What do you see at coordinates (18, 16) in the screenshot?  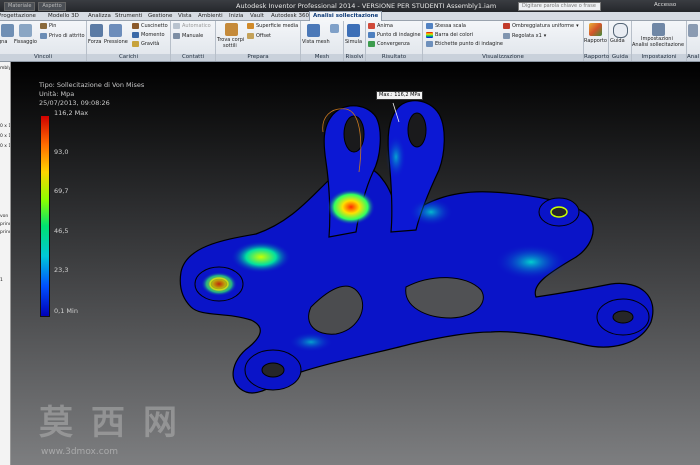 I see `tab-progettazione: Progettazione` at bounding box center [18, 16].